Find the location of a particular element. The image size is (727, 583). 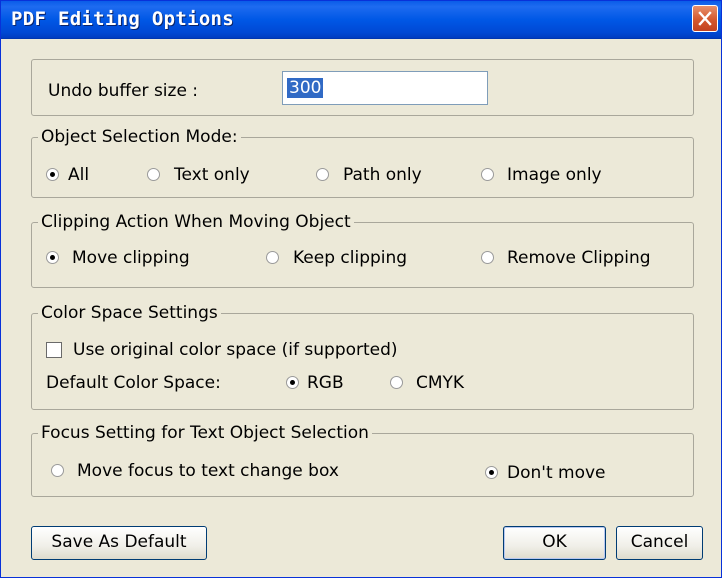

ok-button: OK is located at coordinates (554, 543).